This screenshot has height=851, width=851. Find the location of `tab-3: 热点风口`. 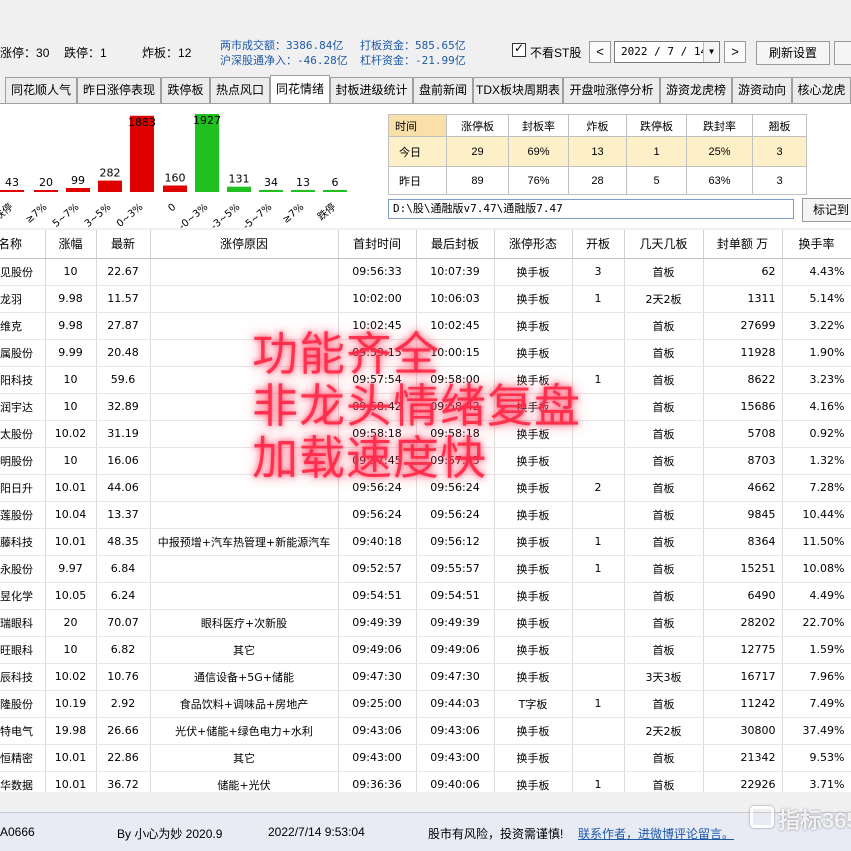

tab-3: 热点风口 is located at coordinates (240, 90).